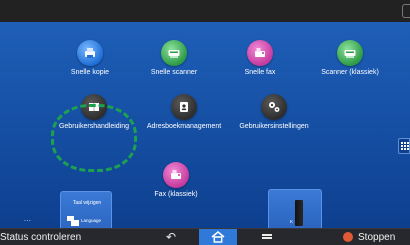 This screenshot has height=245, width=410. Describe the element at coordinates (40, 237) in the screenshot. I see `status-check-button: Status controleren` at that location.